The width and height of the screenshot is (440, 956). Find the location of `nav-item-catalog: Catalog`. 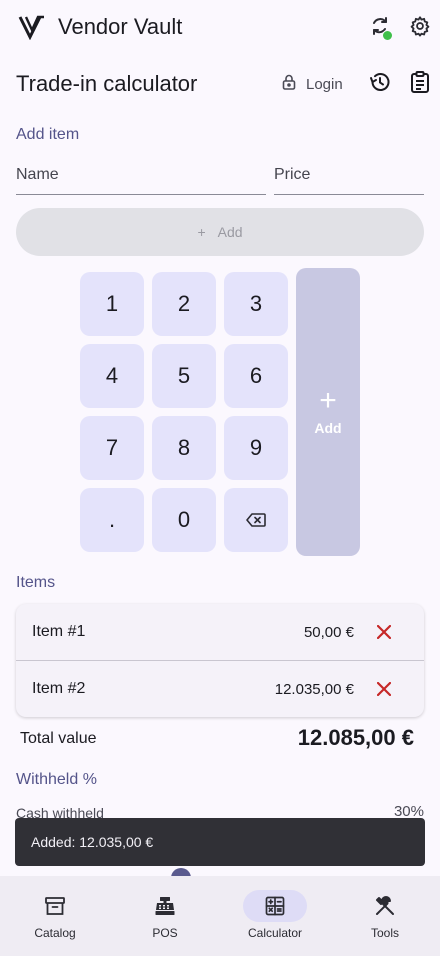

nav-item-catalog: Catalog is located at coordinates (55, 916).